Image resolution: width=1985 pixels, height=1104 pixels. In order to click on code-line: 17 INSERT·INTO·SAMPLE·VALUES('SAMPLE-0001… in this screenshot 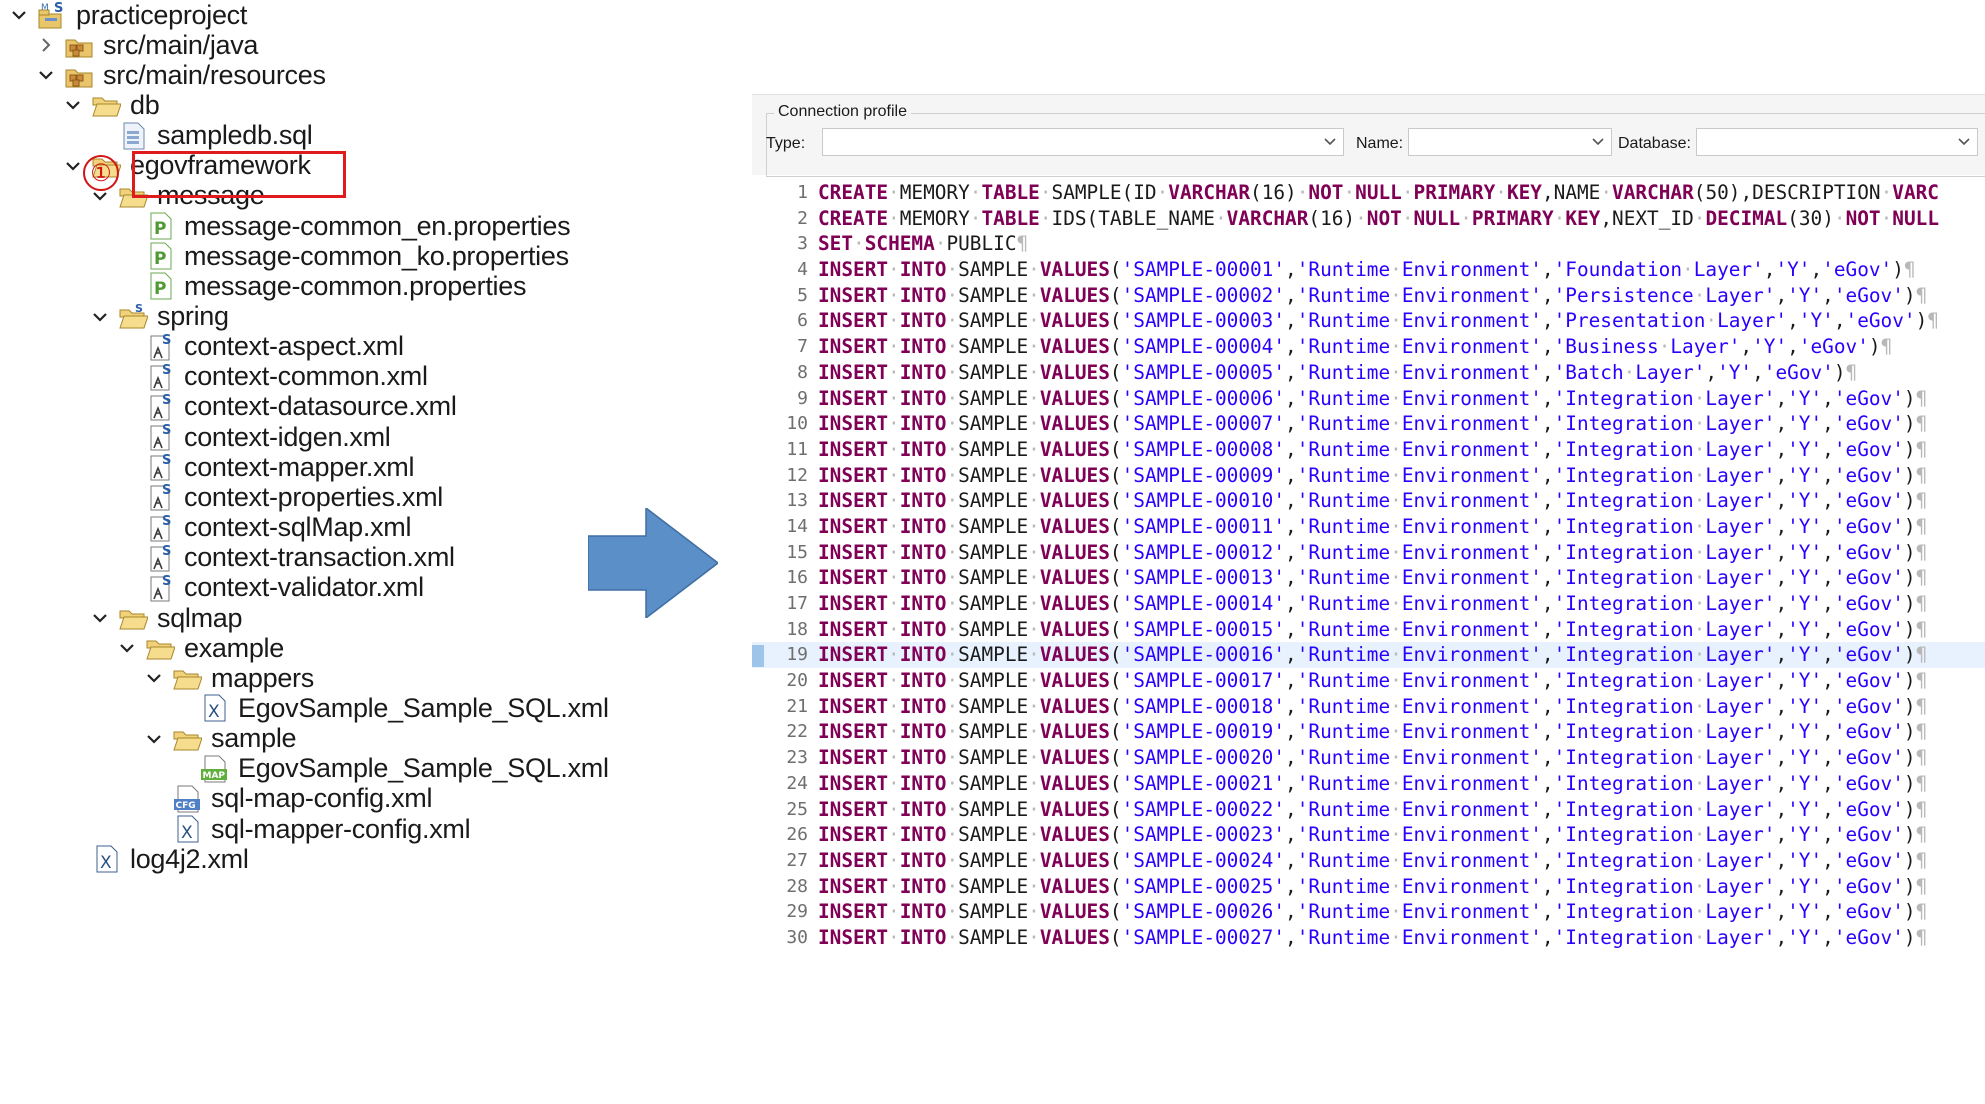, I will do `click(1368, 604)`.